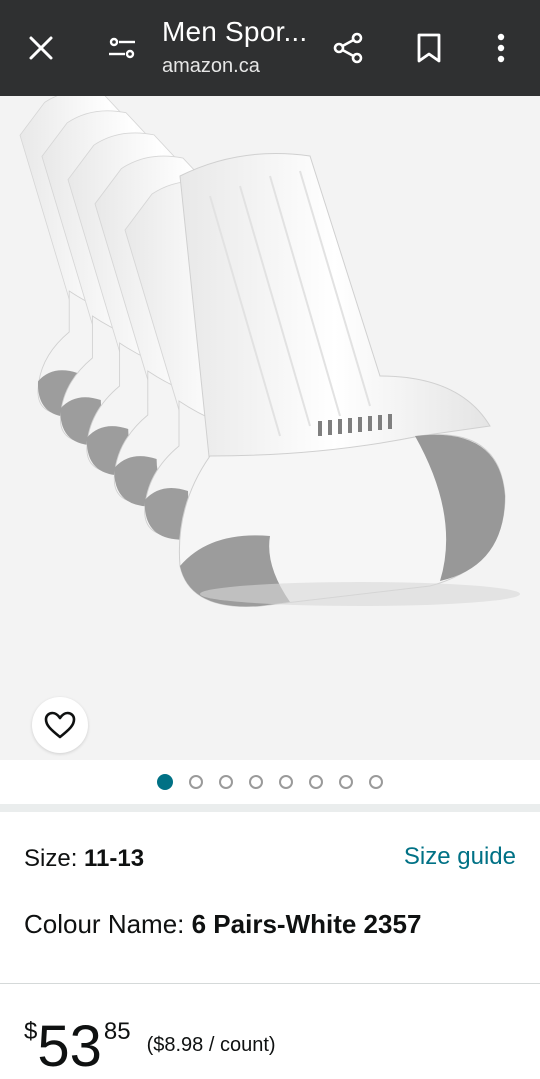  I want to click on carousel-indicator, so click(270, 782).